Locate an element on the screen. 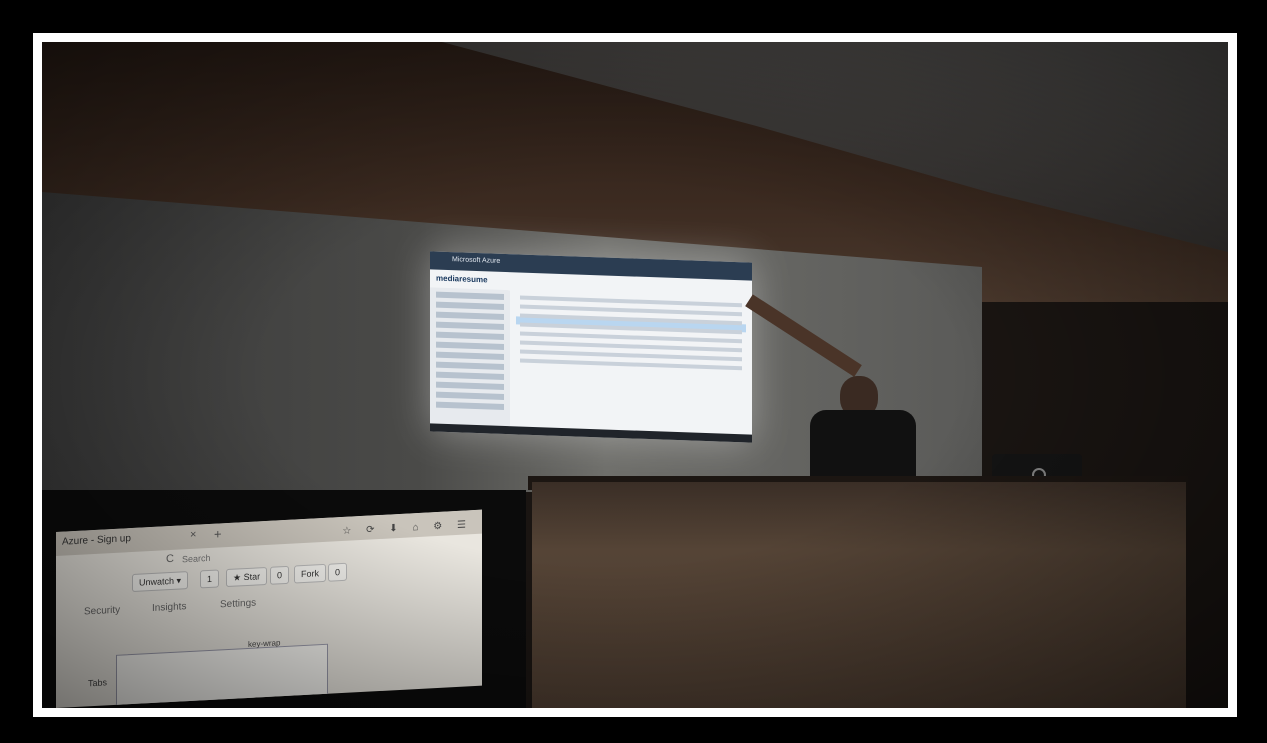  search-field: Search is located at coordinates (196, 558).